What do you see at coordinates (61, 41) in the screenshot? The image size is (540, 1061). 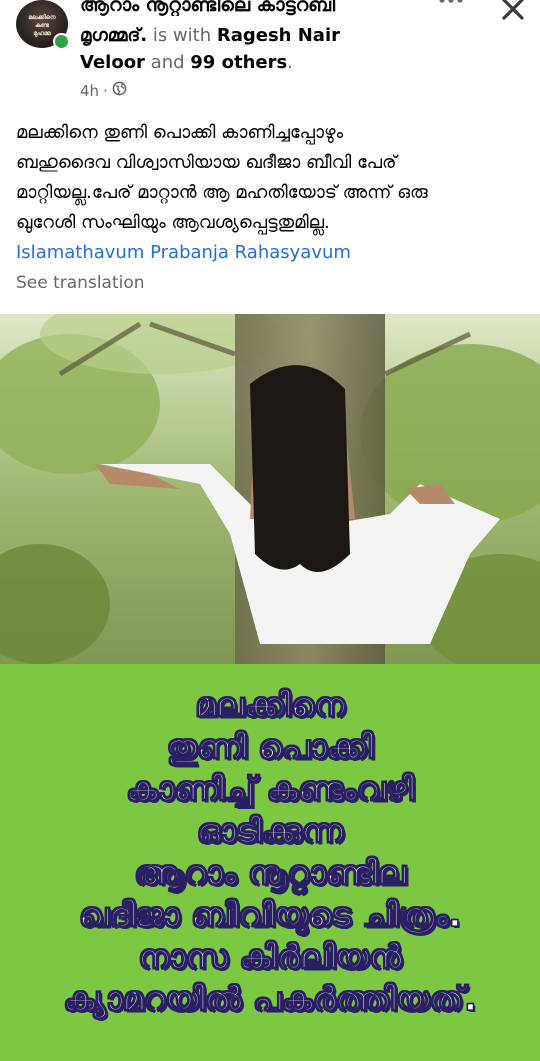 I see `online-status-dot` at bounding box center [61, 41].